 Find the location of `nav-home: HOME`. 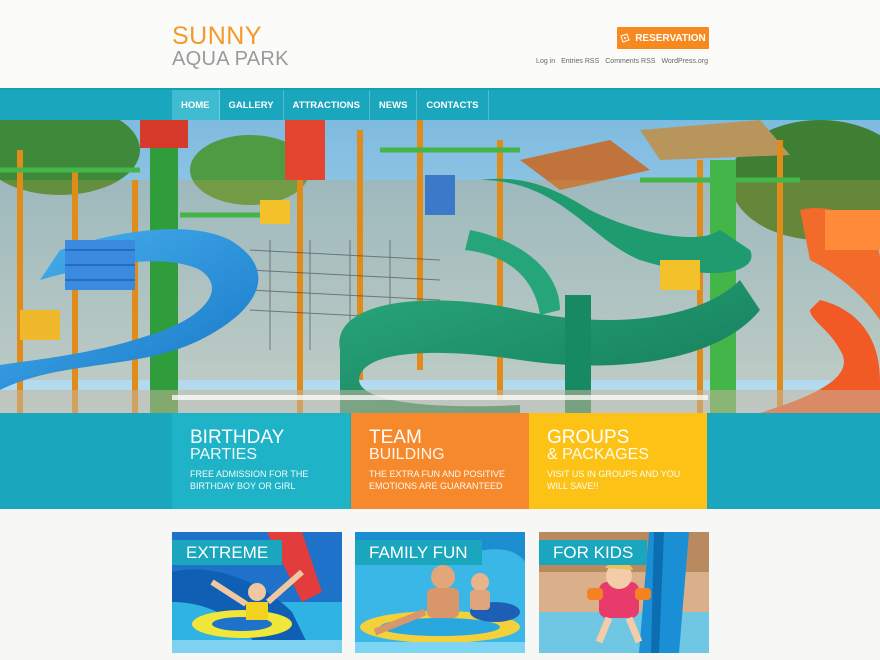

nav-home: HOME is located at coordinates (196, 105).